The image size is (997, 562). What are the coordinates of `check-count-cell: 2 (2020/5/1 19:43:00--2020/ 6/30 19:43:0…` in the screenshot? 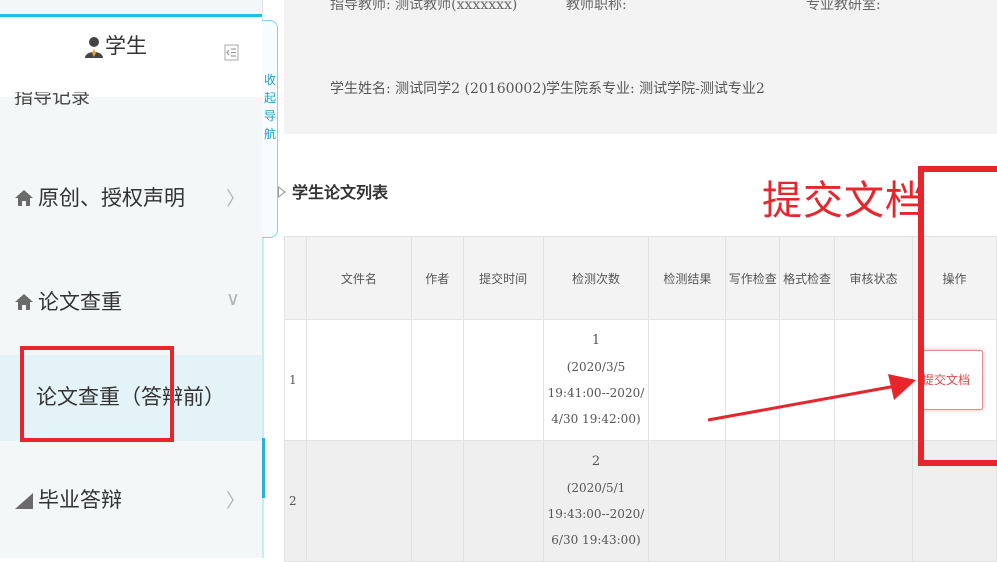 It's located at (596, 501).